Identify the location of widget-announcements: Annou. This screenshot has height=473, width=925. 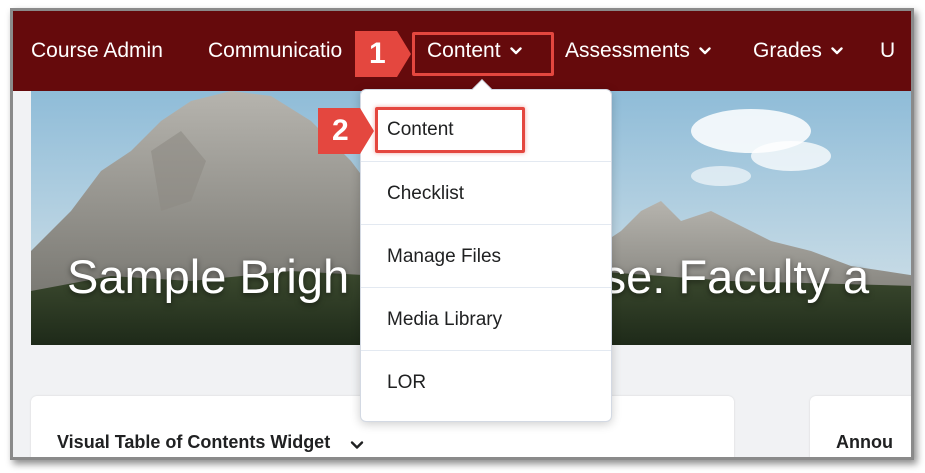
(860, 426).